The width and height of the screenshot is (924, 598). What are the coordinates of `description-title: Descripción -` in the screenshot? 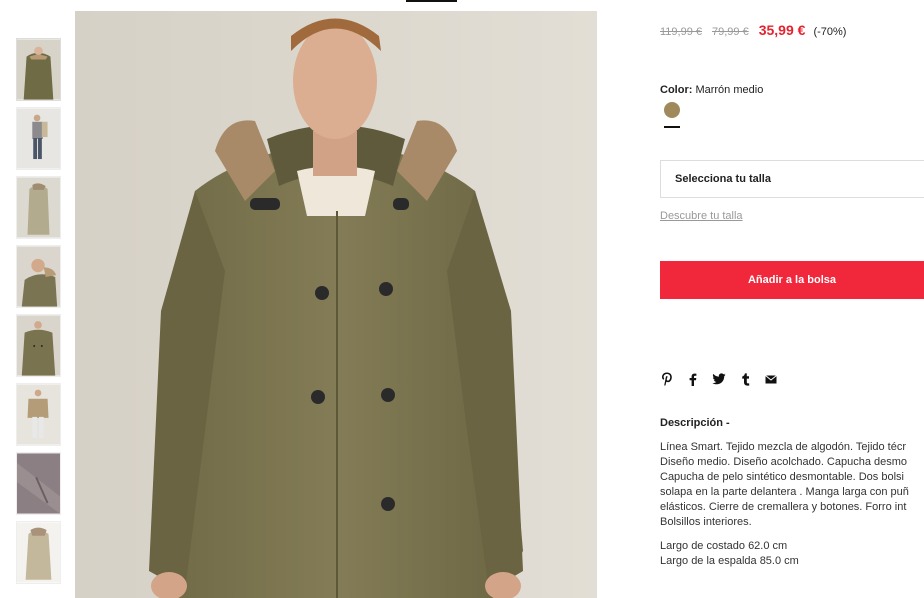 It's located at (695, 423).